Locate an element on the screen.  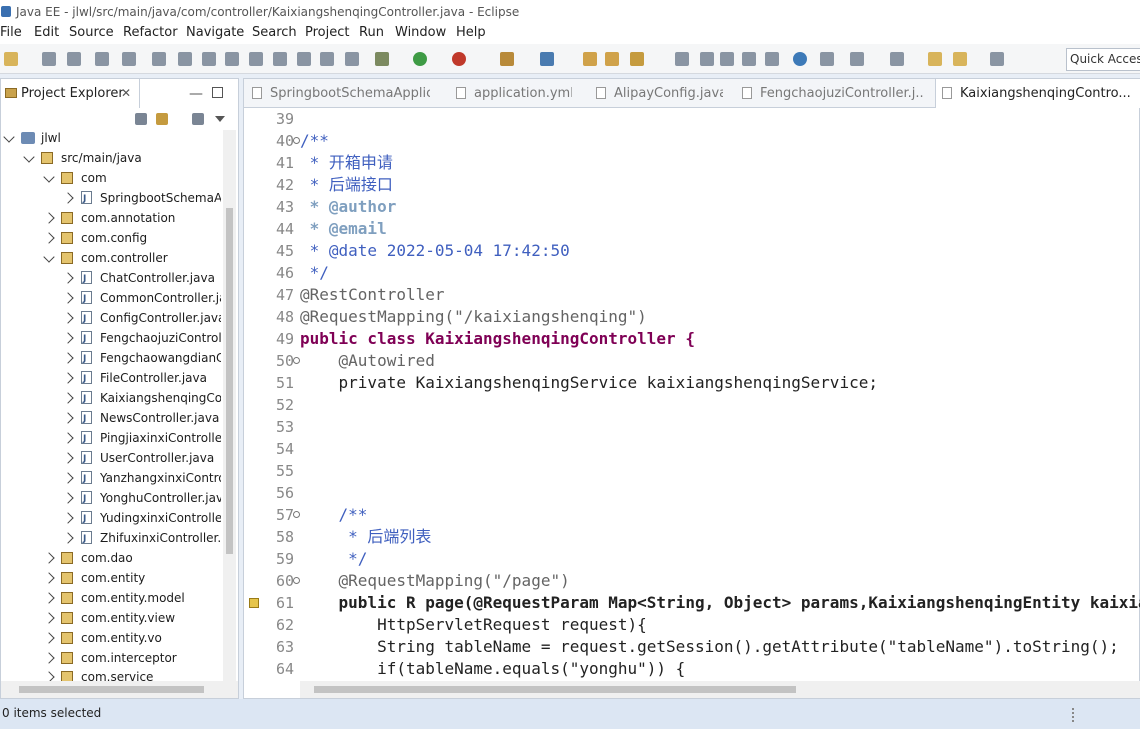
new-icon is located at coordinates (11, 59).